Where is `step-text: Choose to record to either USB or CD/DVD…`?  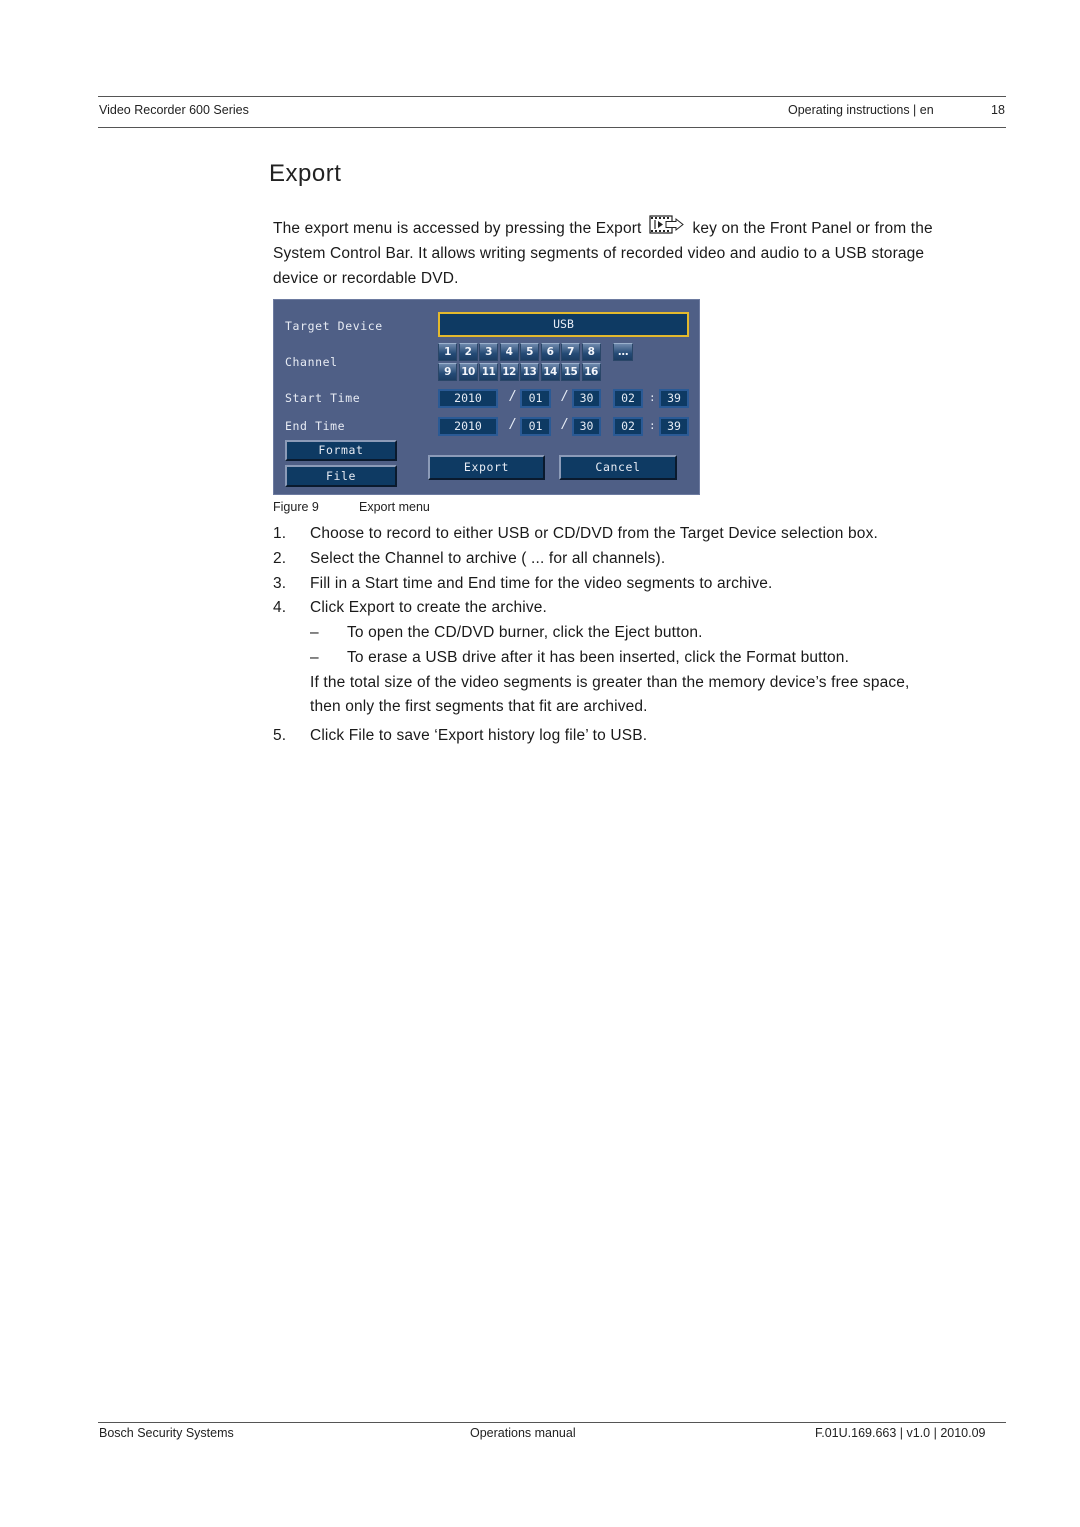
step-text: Choose to record to either USB or CD/DVD… is located at coordinates (594, 533).